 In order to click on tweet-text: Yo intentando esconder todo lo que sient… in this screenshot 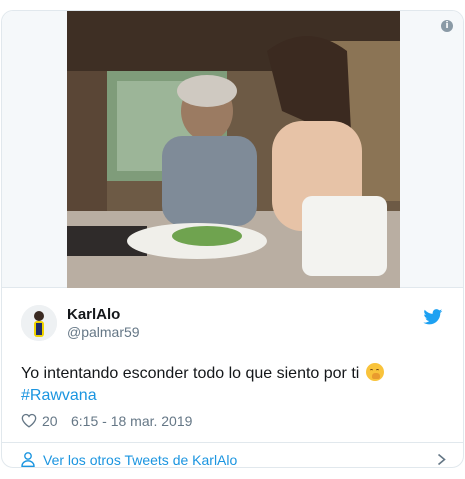, I will do `click(231, 385)`.